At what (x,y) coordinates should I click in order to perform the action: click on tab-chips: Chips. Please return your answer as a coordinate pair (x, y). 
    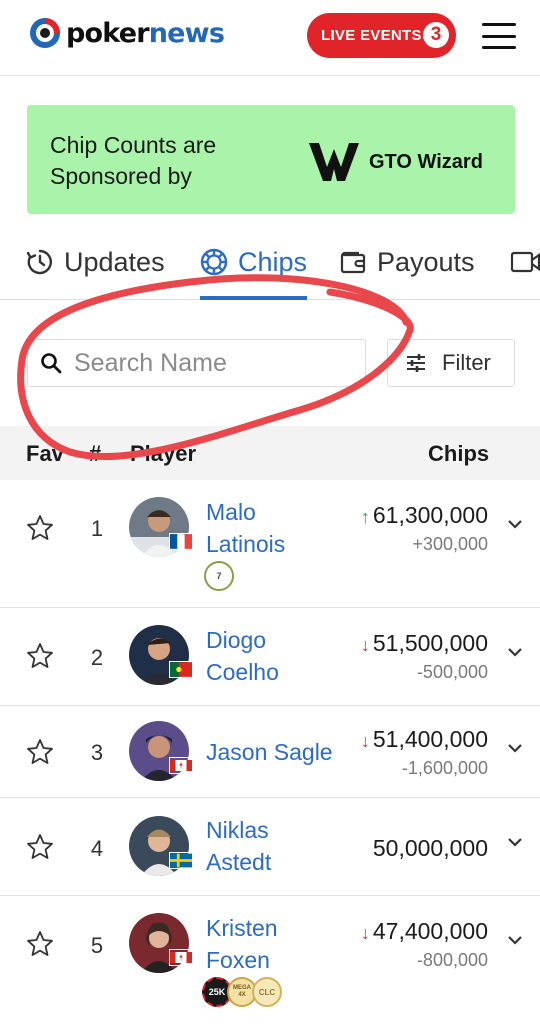
    Looking at the image, I should click on (253, 262).